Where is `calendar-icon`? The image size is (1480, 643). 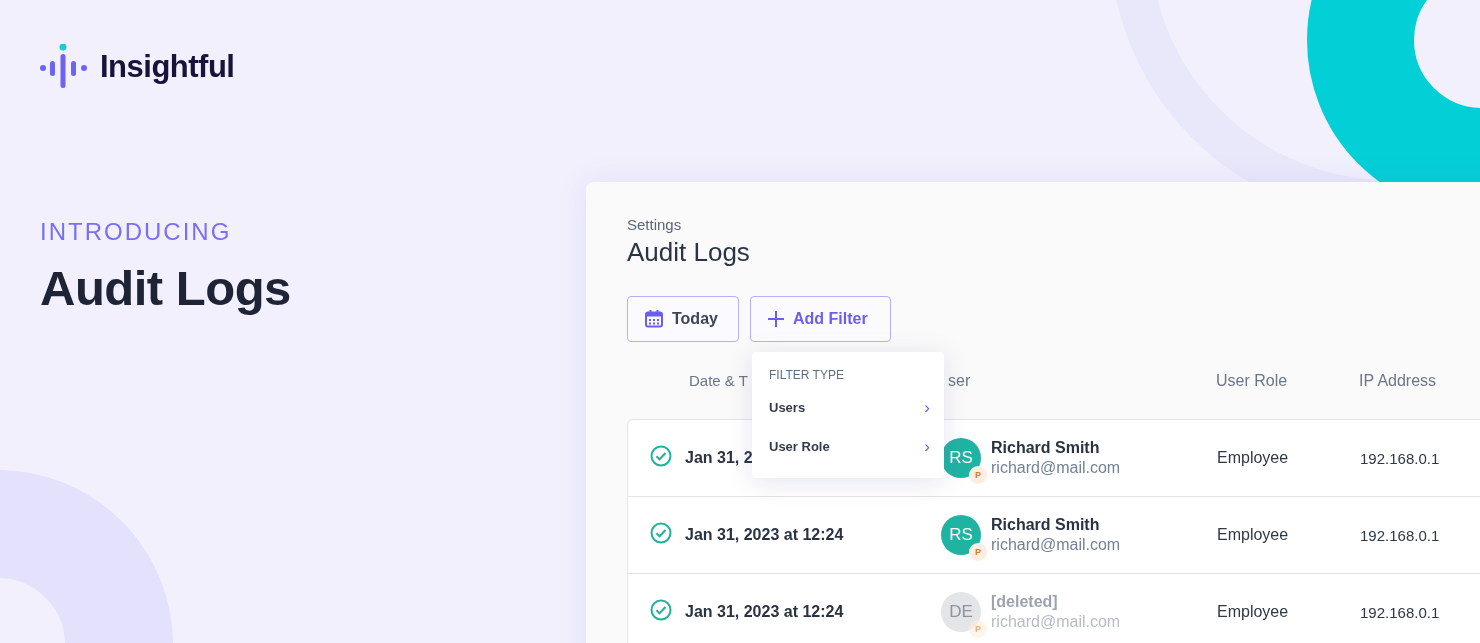 calendar-icon is located at coordinates (654, 319).